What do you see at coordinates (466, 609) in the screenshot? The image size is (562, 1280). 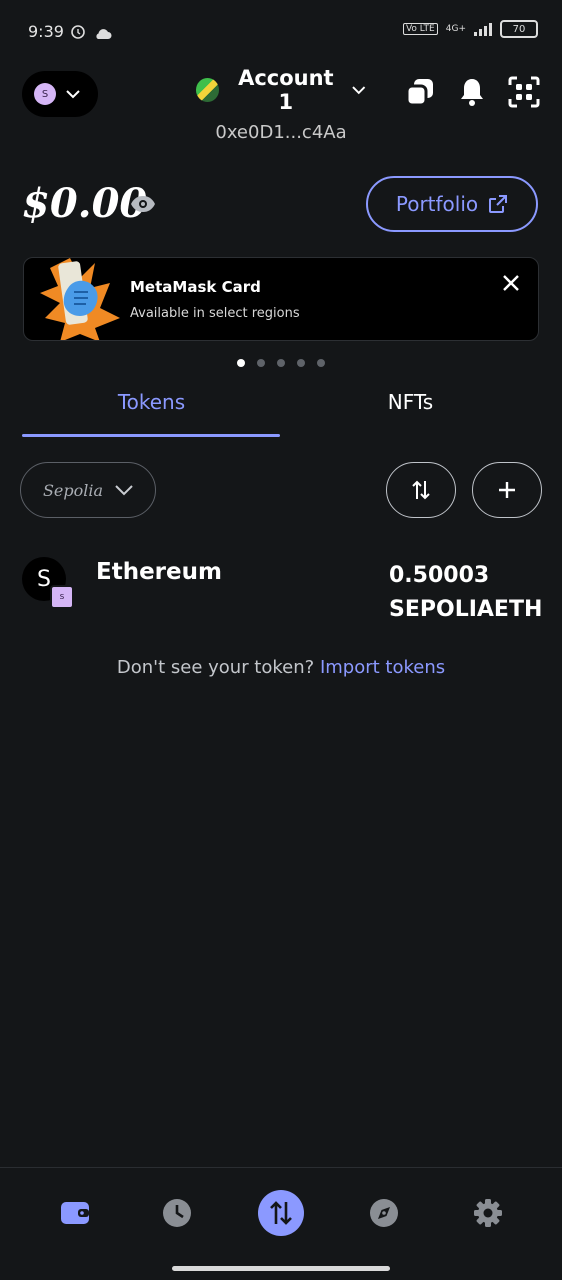 I see `token-symbol: SEPOLIAETH` at bounding box center [466, 609].